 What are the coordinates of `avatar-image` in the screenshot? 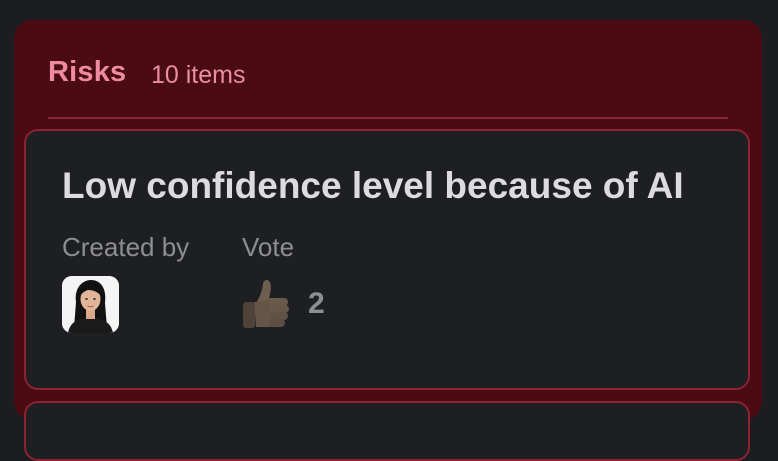 It's located at (90, 304).